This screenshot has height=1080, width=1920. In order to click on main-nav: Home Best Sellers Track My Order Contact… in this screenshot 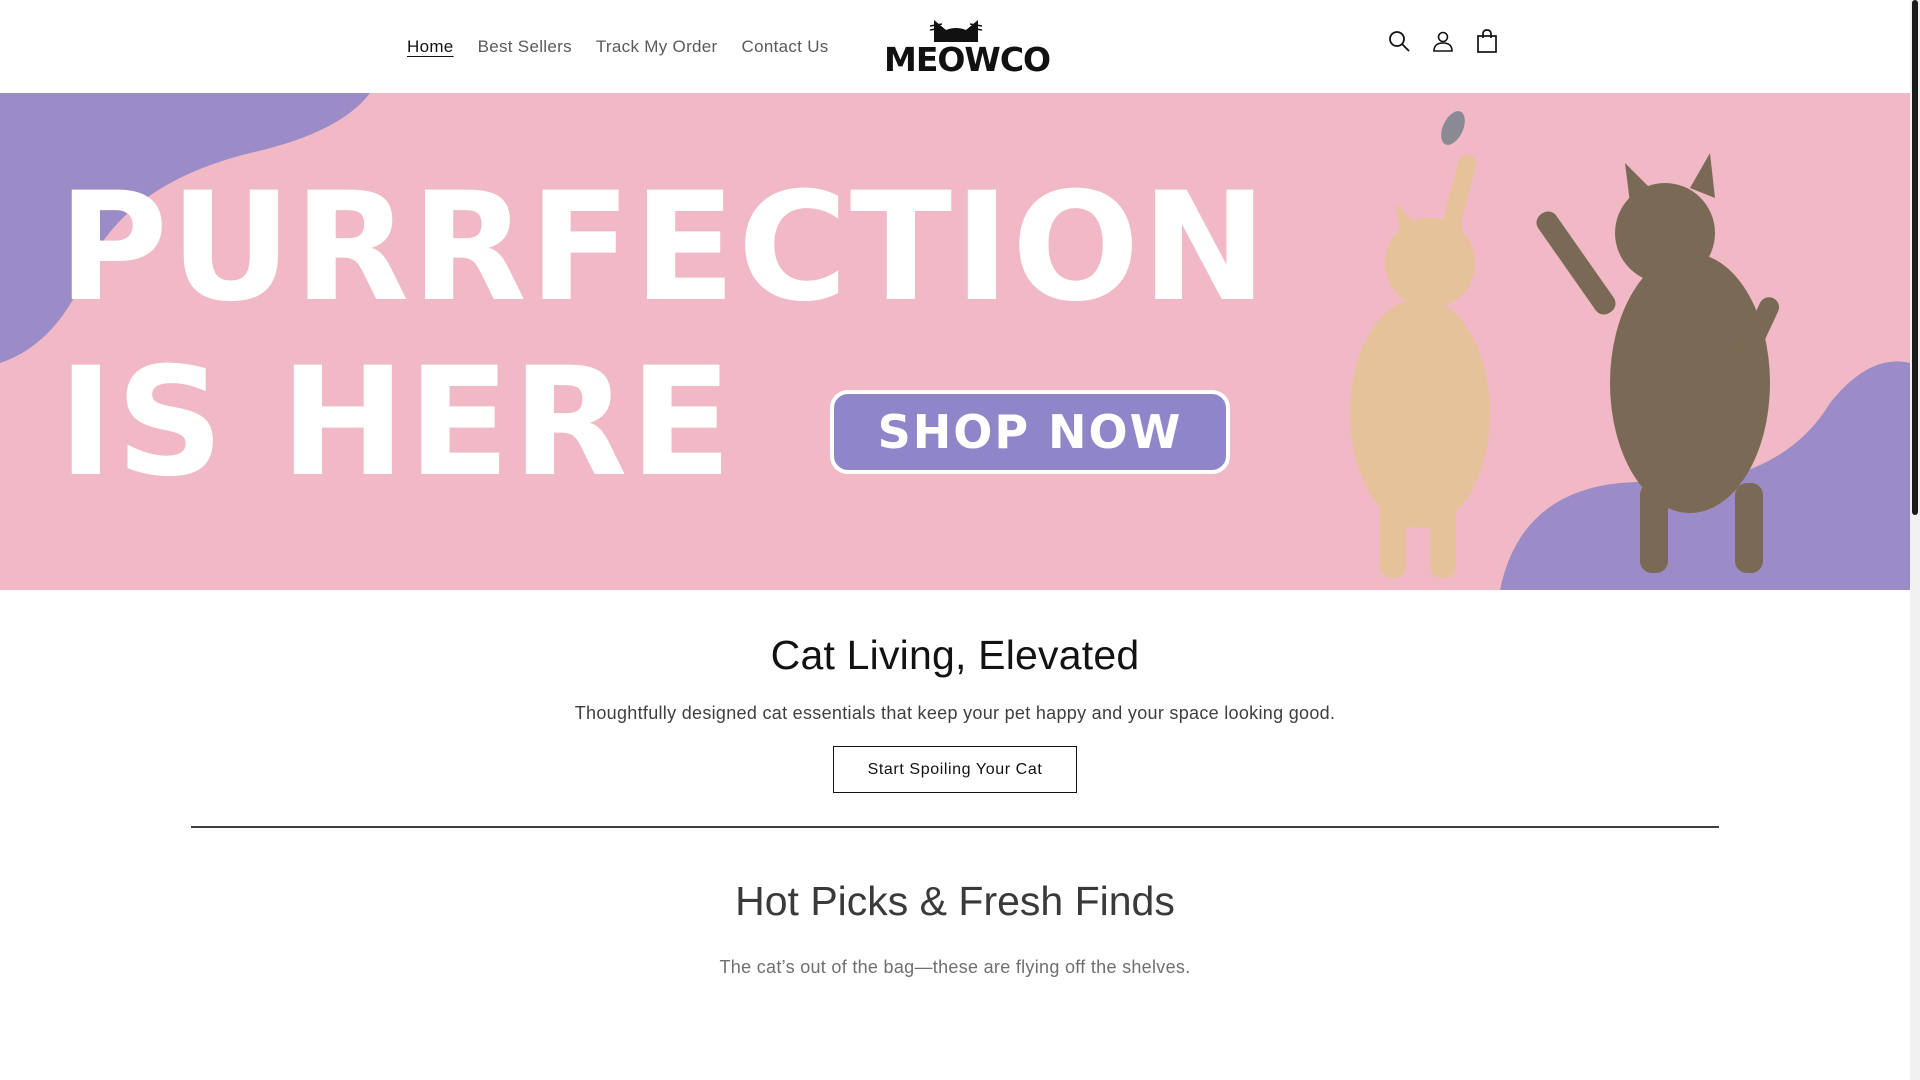, I will do `click(618, 46)`.